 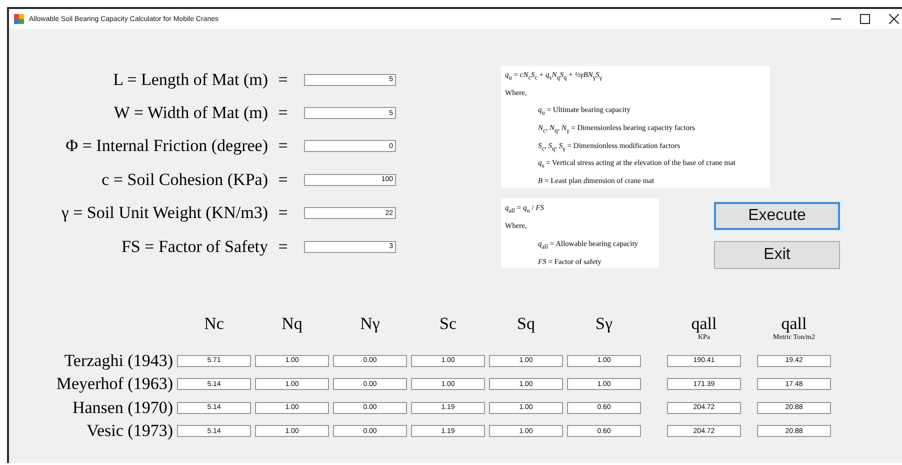 I want to click on action-button: Execute, so click(x=777, y=216).